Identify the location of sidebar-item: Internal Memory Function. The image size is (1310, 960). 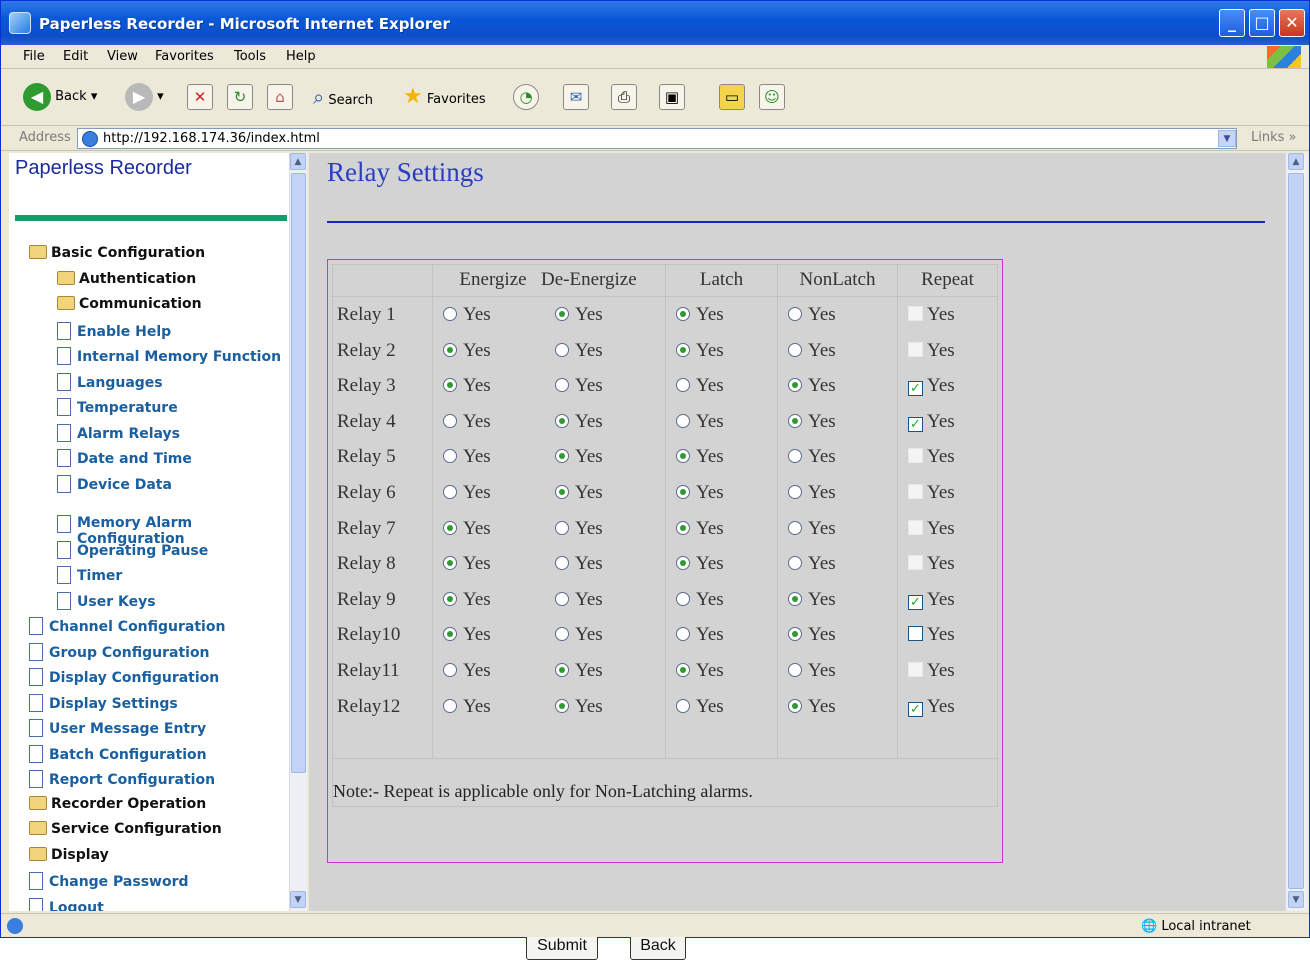
(169, 356).